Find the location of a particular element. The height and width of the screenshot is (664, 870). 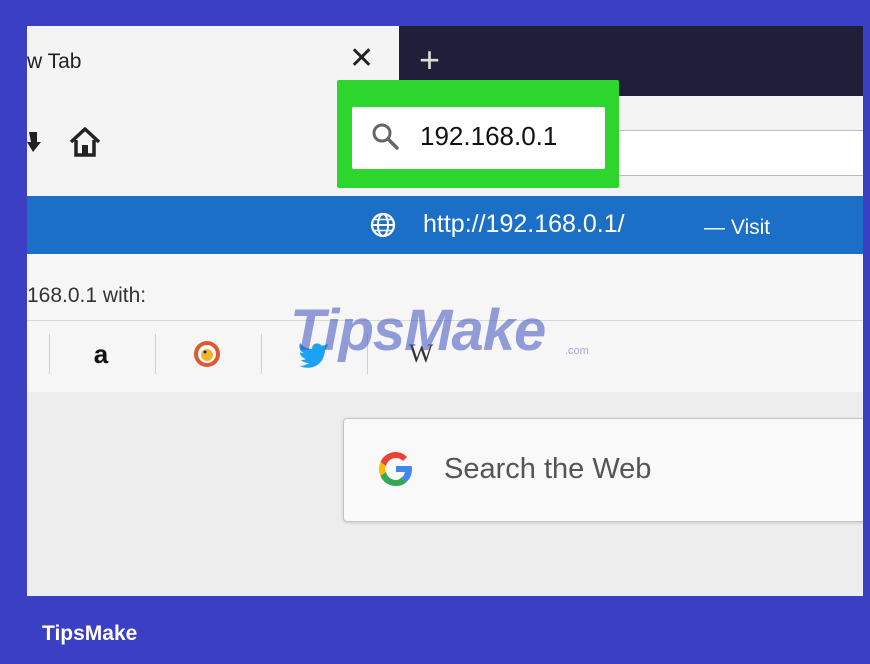

globe-icon is located at coordinates (383, 225).